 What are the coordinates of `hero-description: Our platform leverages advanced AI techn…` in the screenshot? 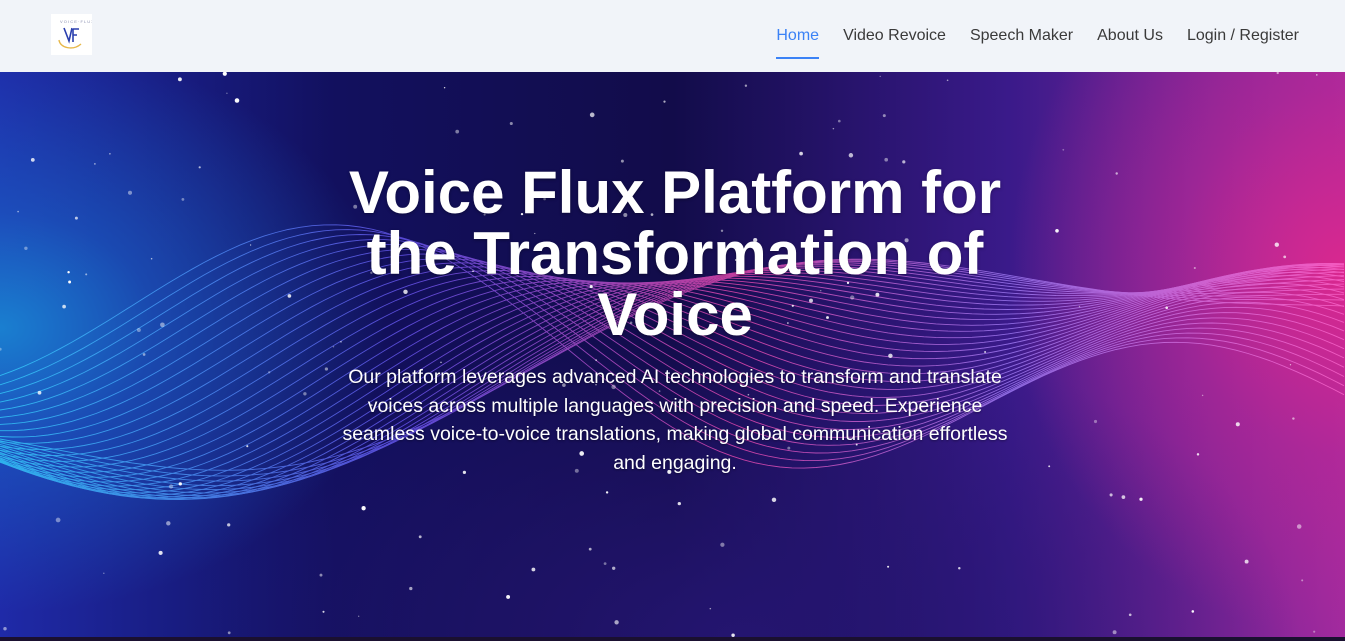 It's located at (675, 420).